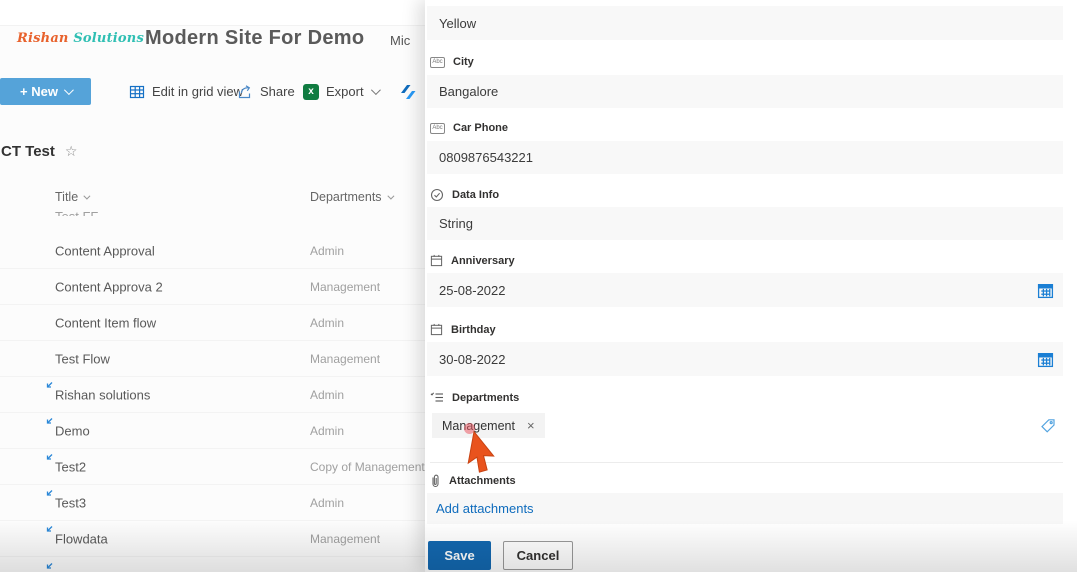 The width and height of the screenshot is (1077, 572). I want to click on export-button: x Export, so click(342, 91).